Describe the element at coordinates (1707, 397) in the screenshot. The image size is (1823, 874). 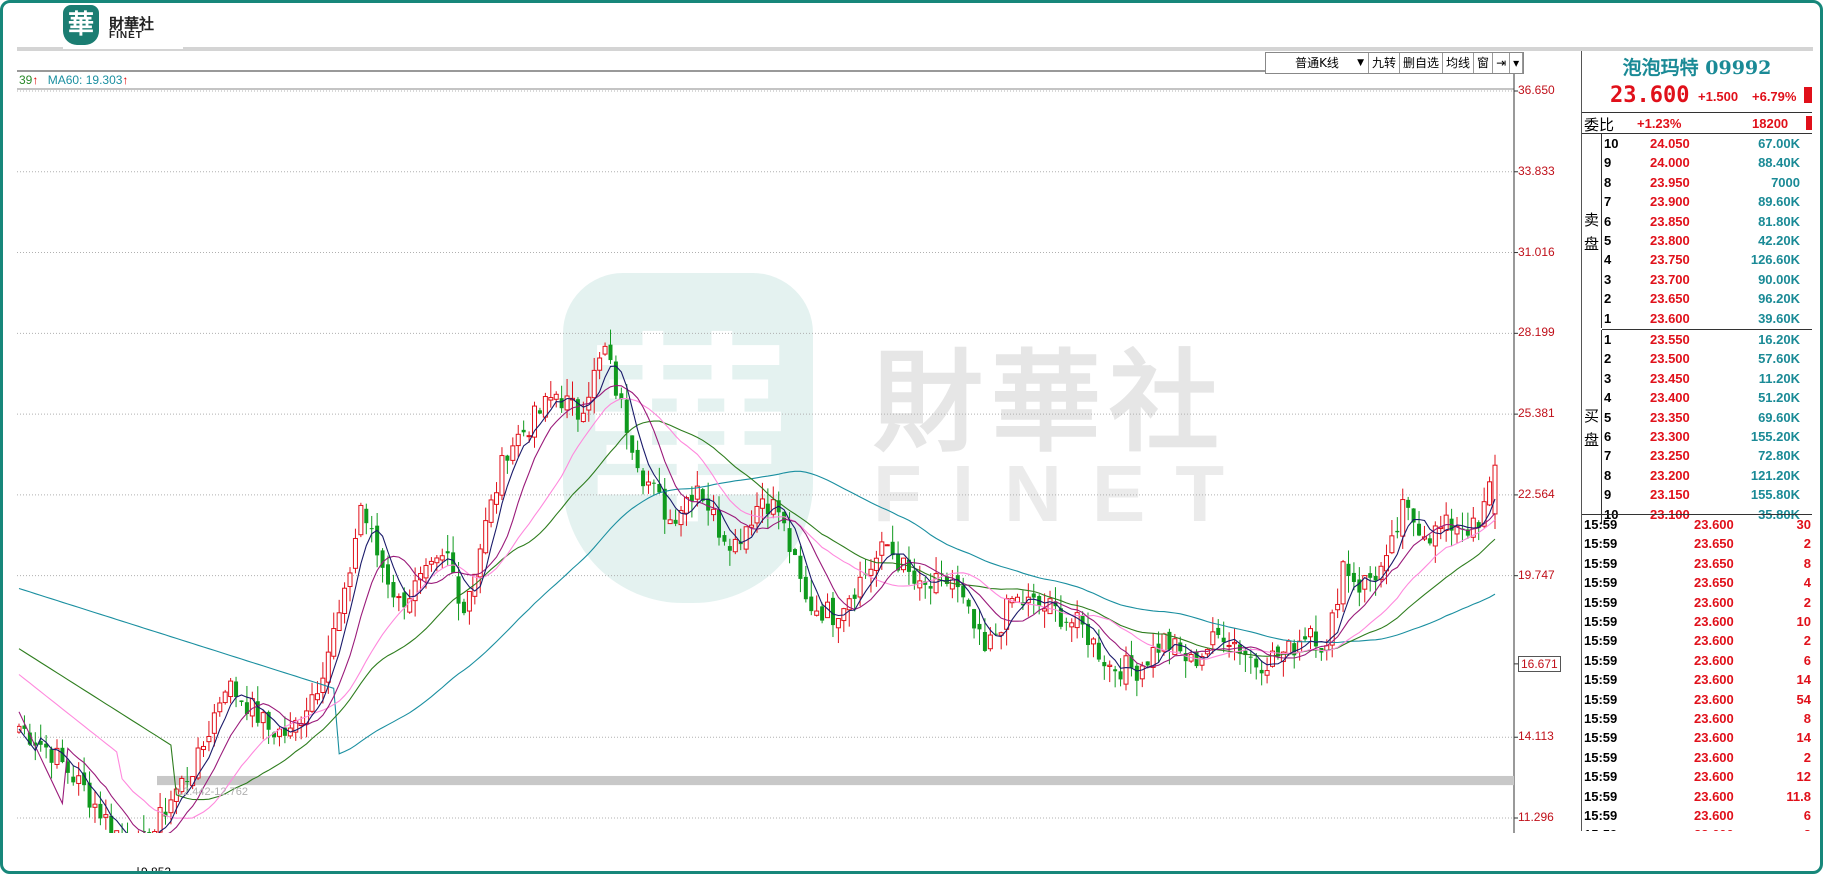
I see `bid-row: 4 23.400 51.20K` at that location.